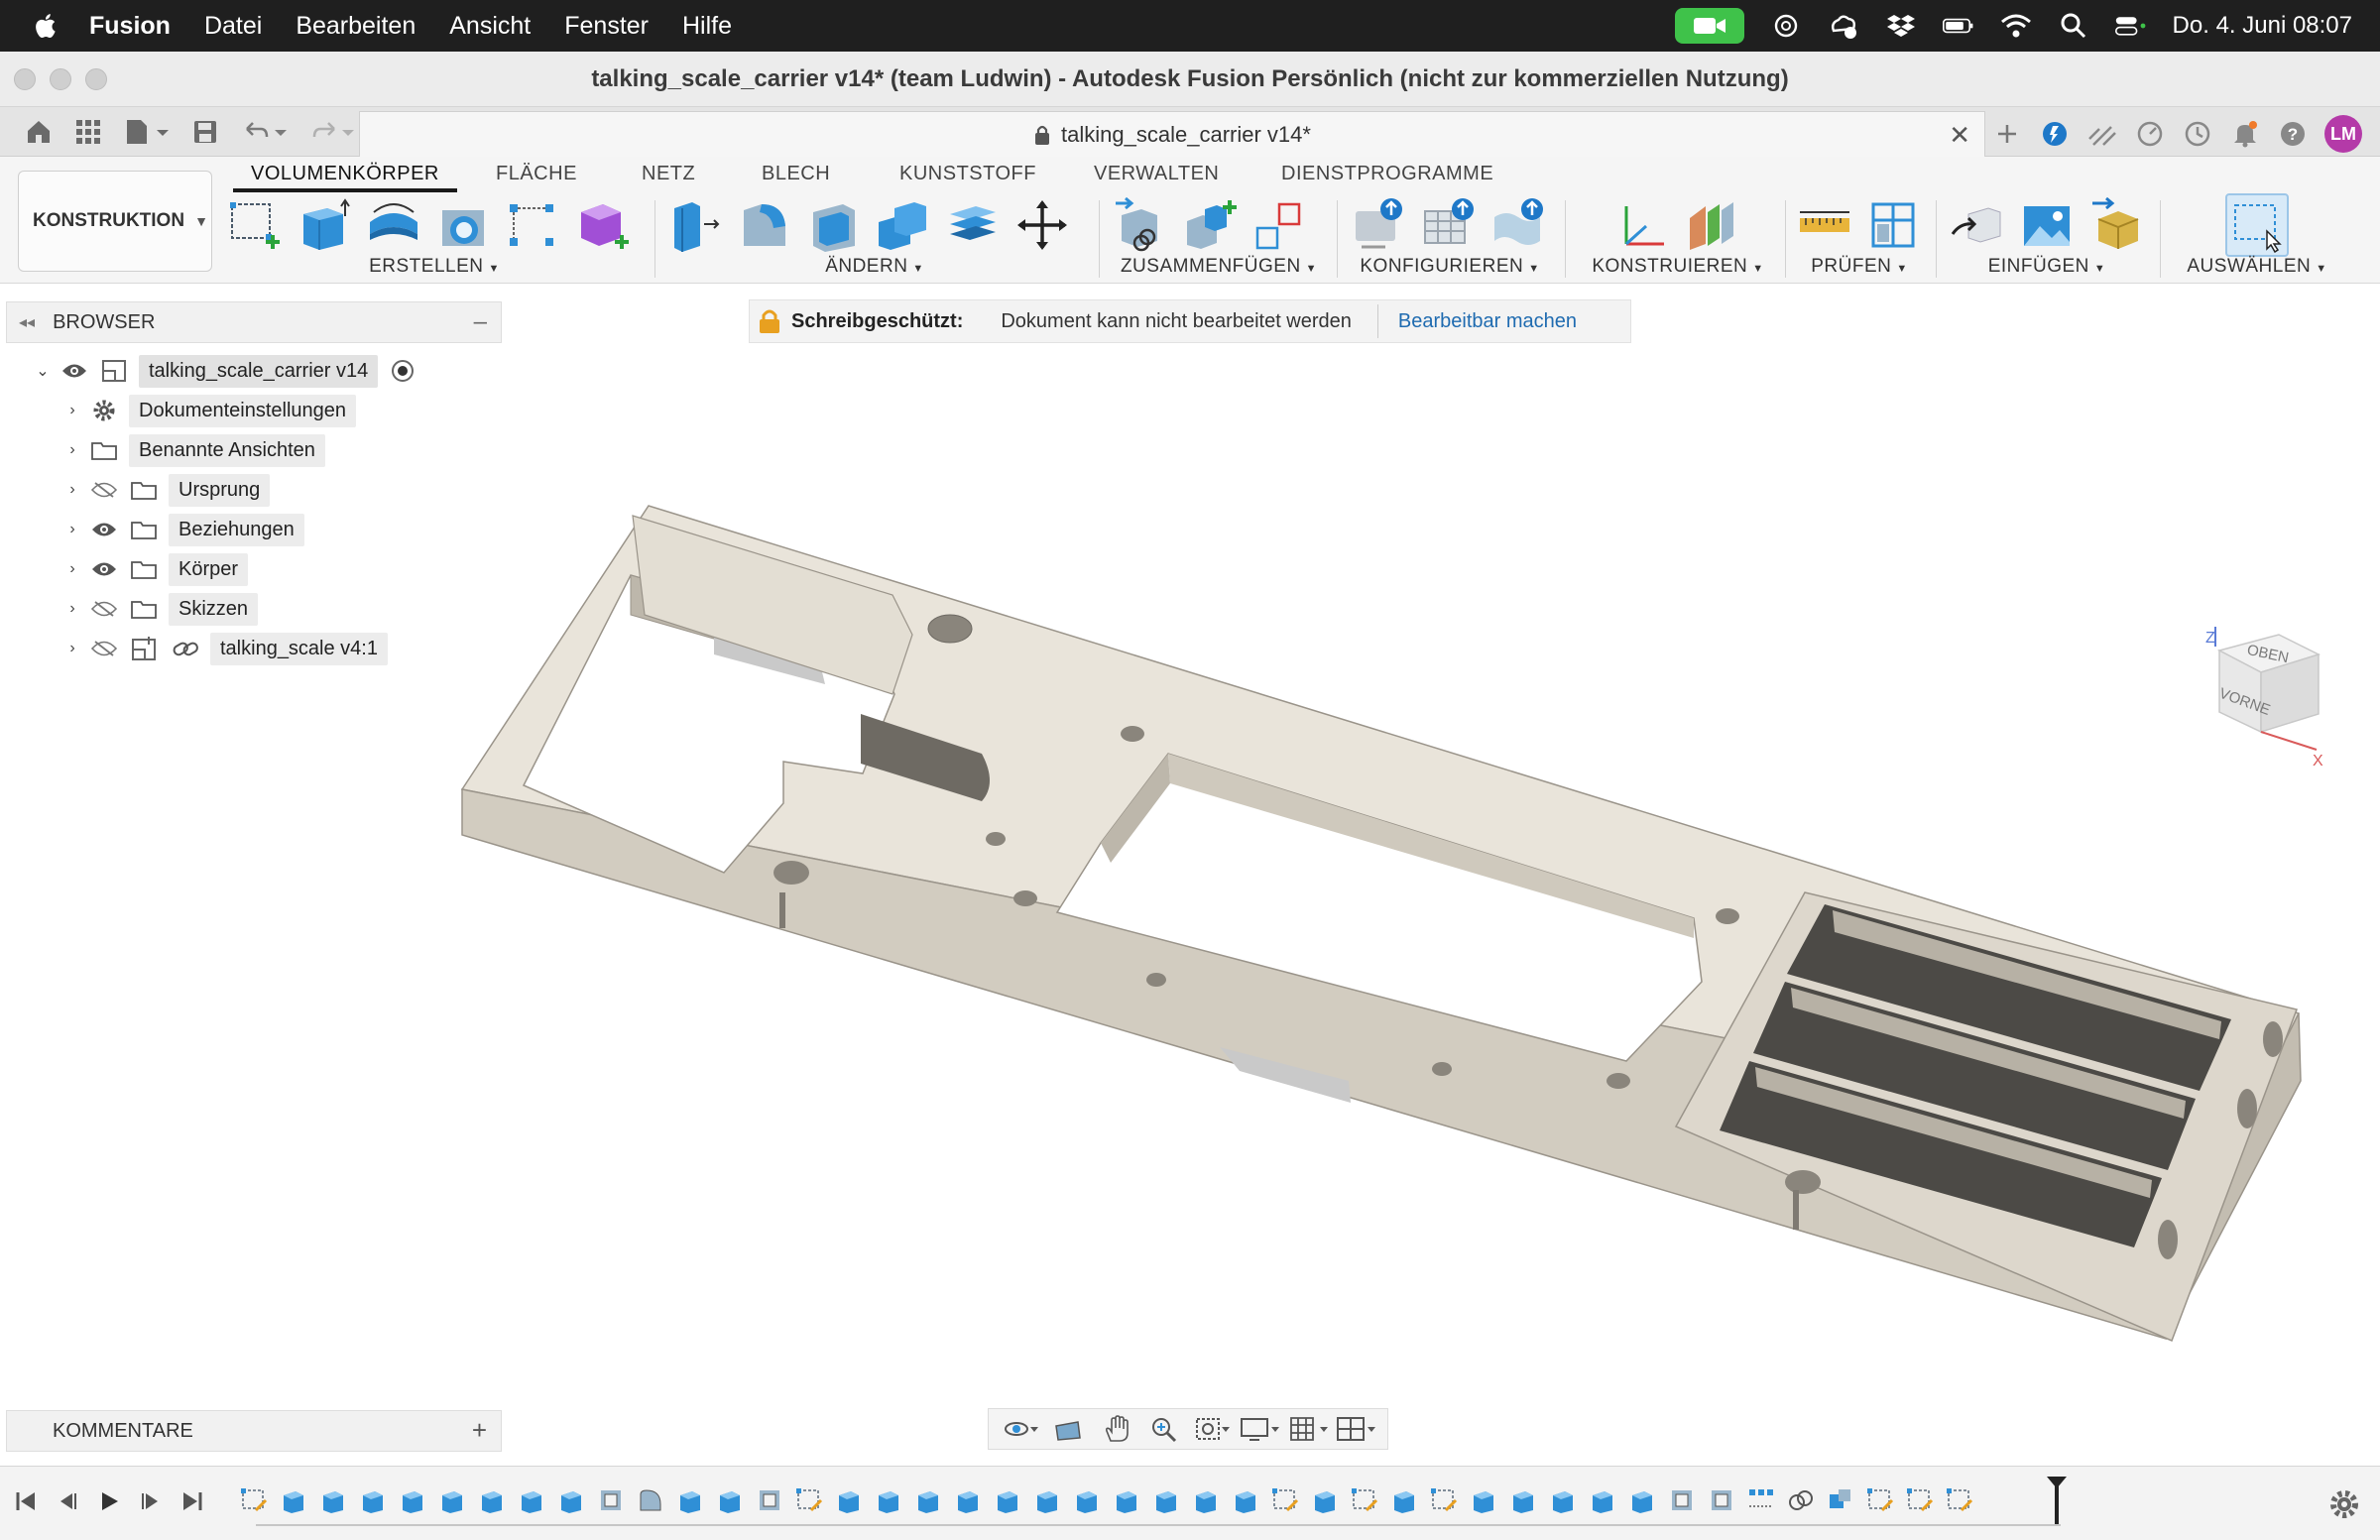 The height and width of the screenshot is (1540, 2380). What do you see at coordinates (1959, 135) in the screenshot?
I see `close-tab-icon: ✕` at bounding box center [1959, 135].